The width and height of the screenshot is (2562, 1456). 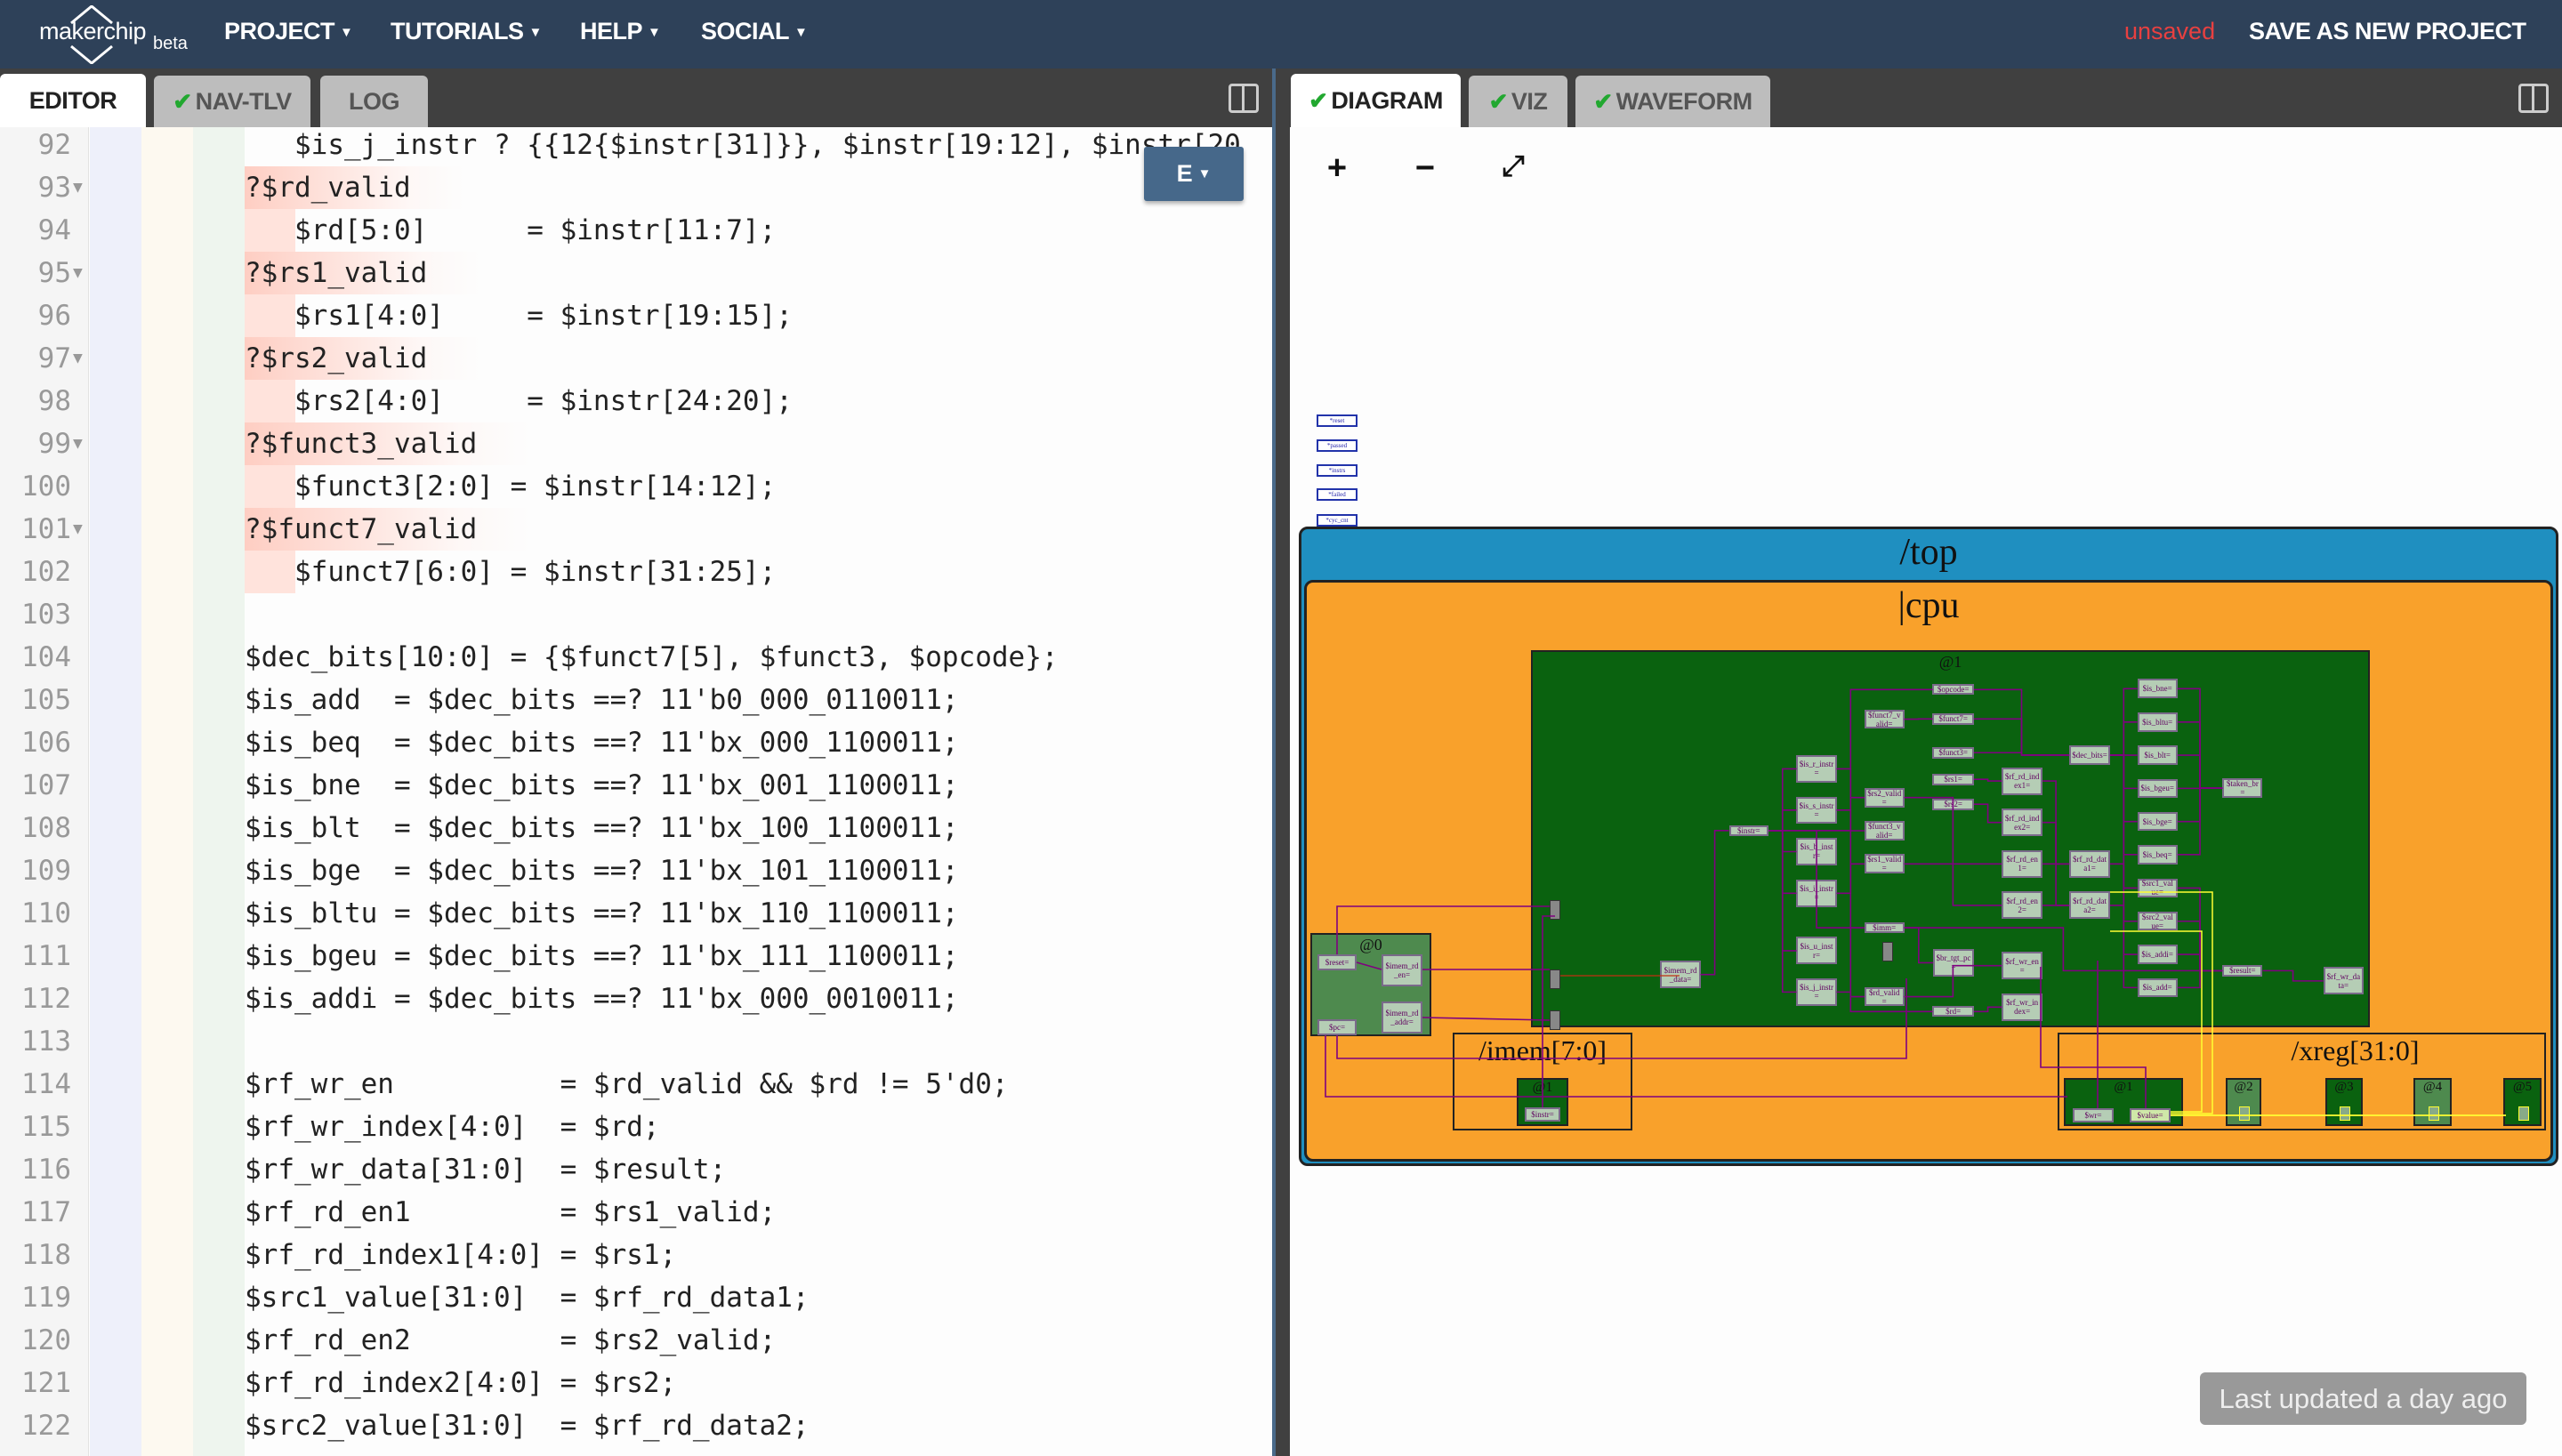 What do you see at coordinates (1953, 1012) in the screenshot?
I see `diagram-node: $rd=` at bounding box center [1953, 1012].